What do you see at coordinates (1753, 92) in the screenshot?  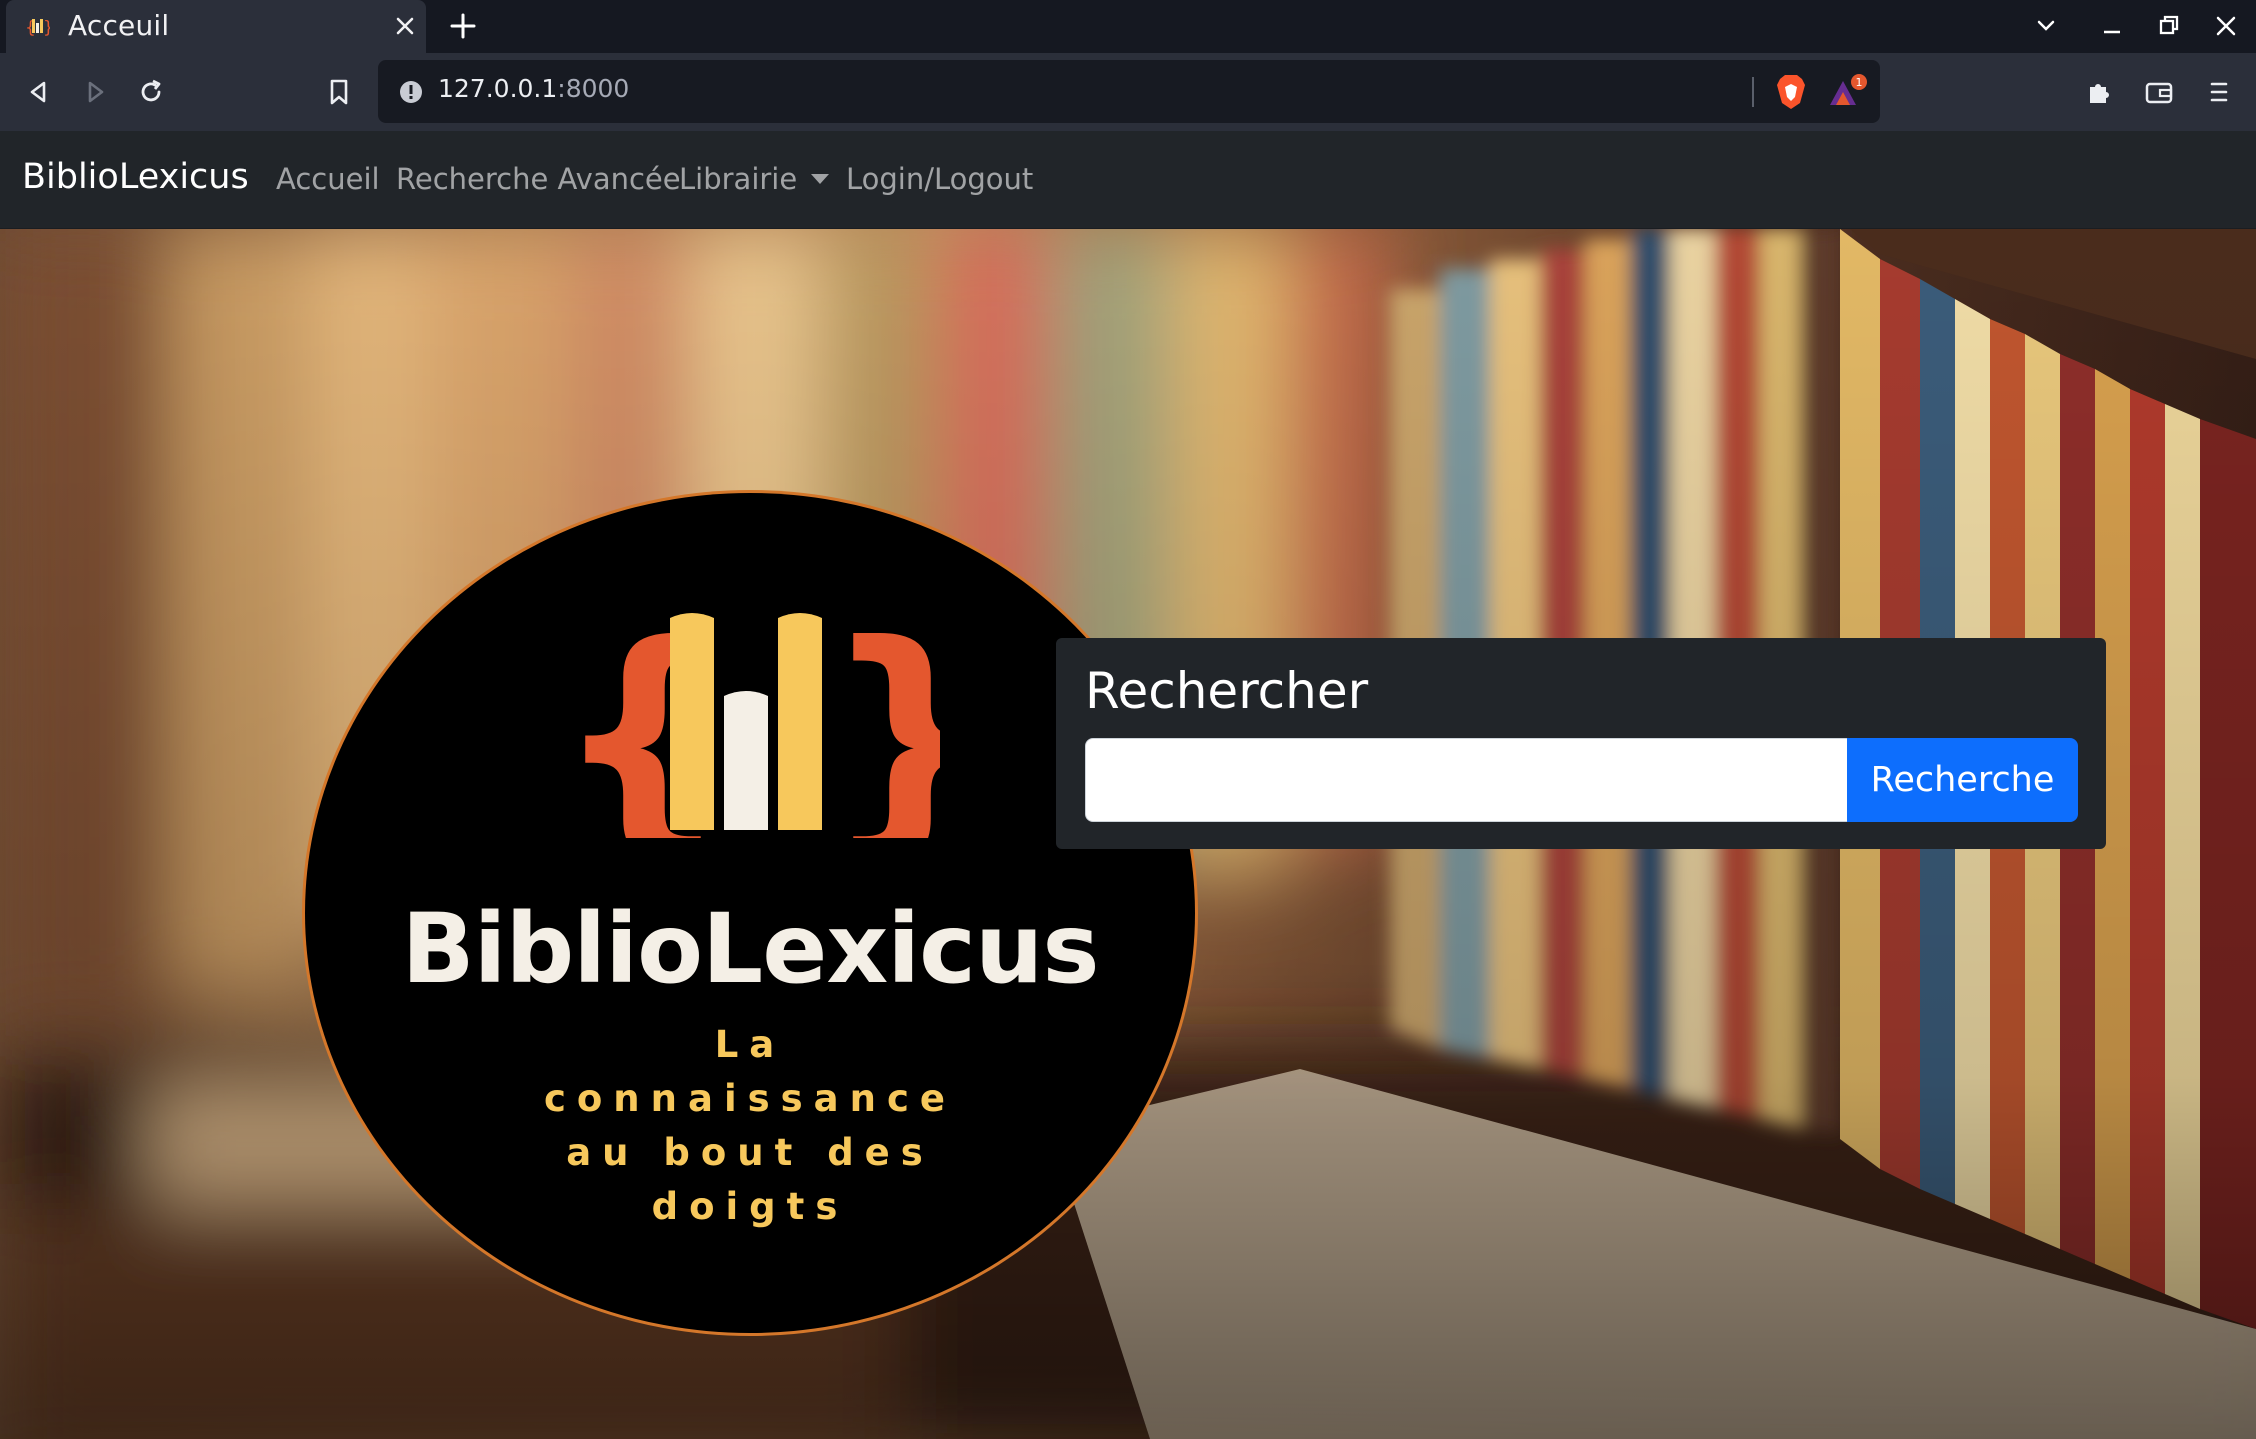 I see `address-bar-divider` at bounding box center [1753, 92].